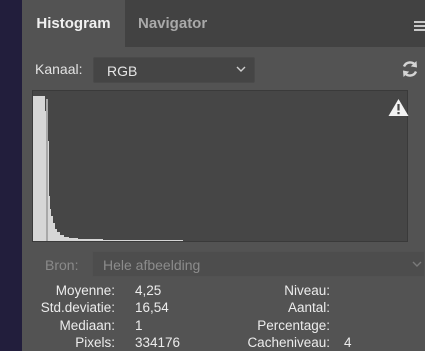  Describe the element at coordinates (47, 170) in the screenshot. I see `histogram-spike` at that location.